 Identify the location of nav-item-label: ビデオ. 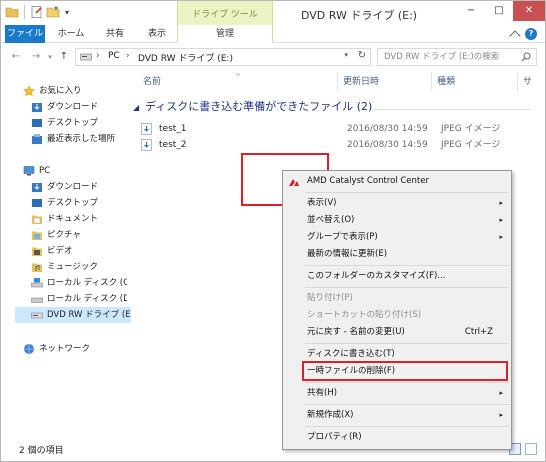
(60, 251).